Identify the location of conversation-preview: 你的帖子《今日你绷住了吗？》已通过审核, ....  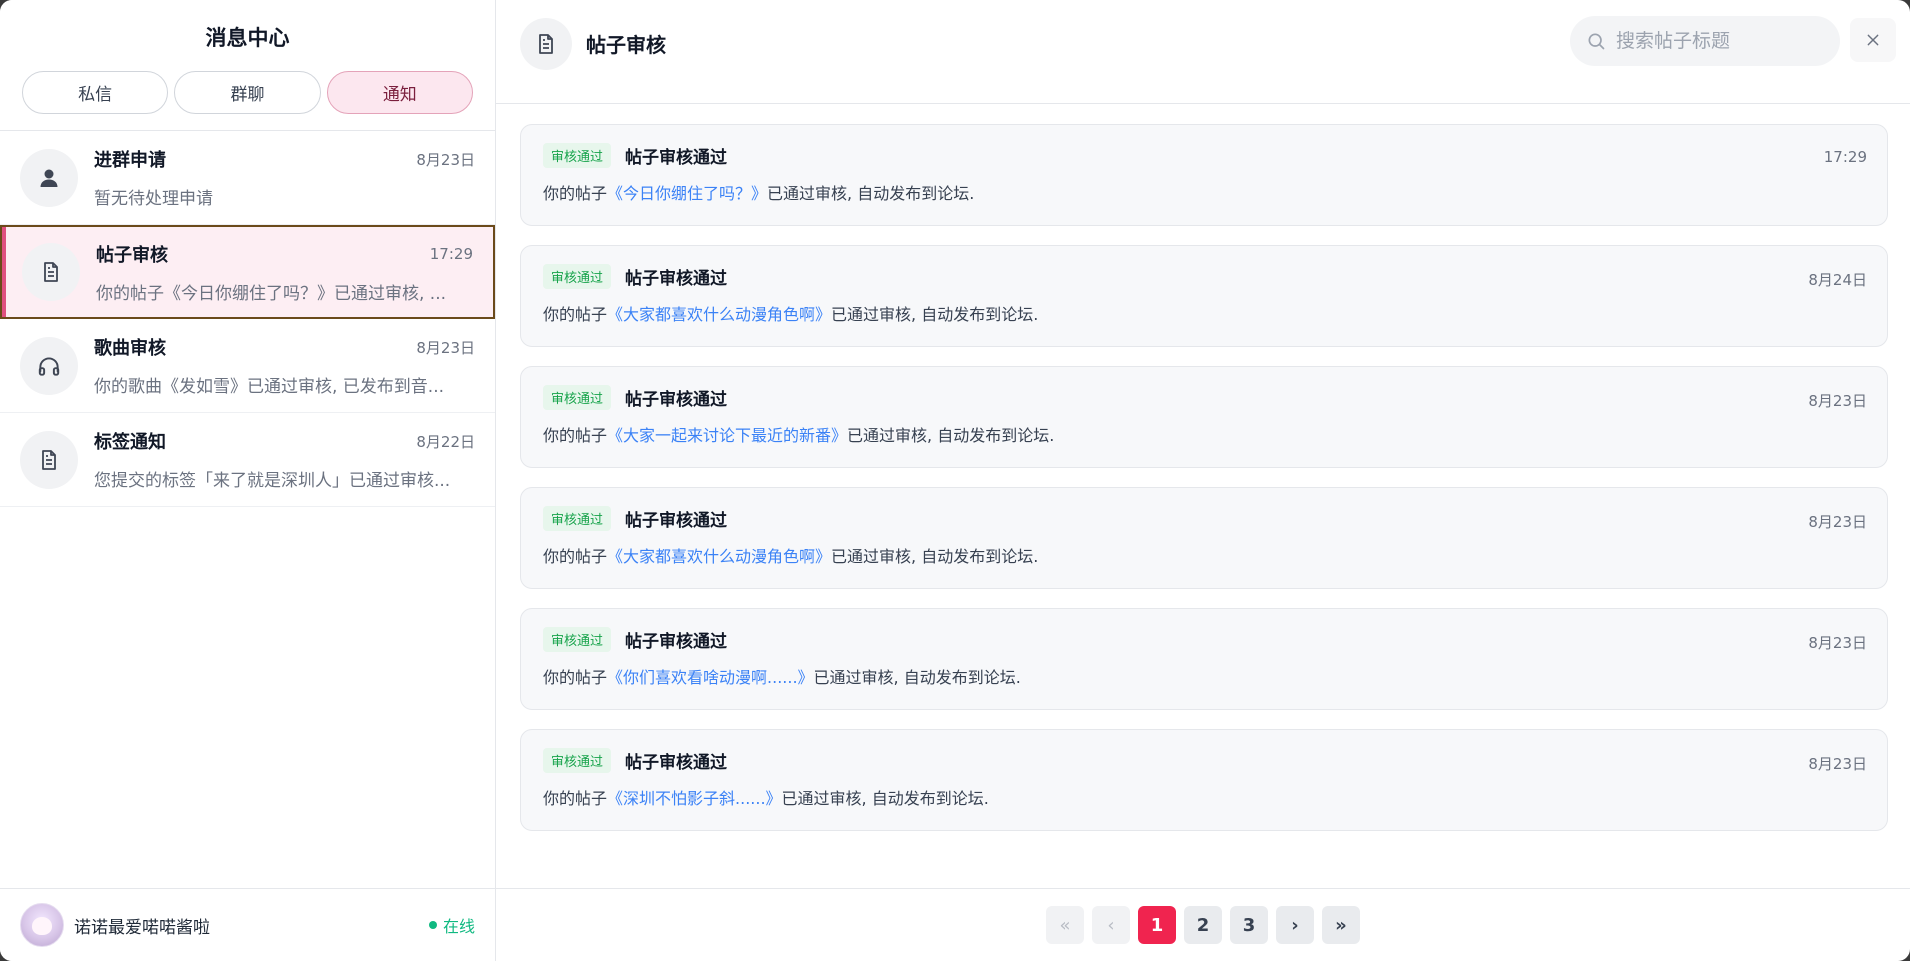
(271, 293).